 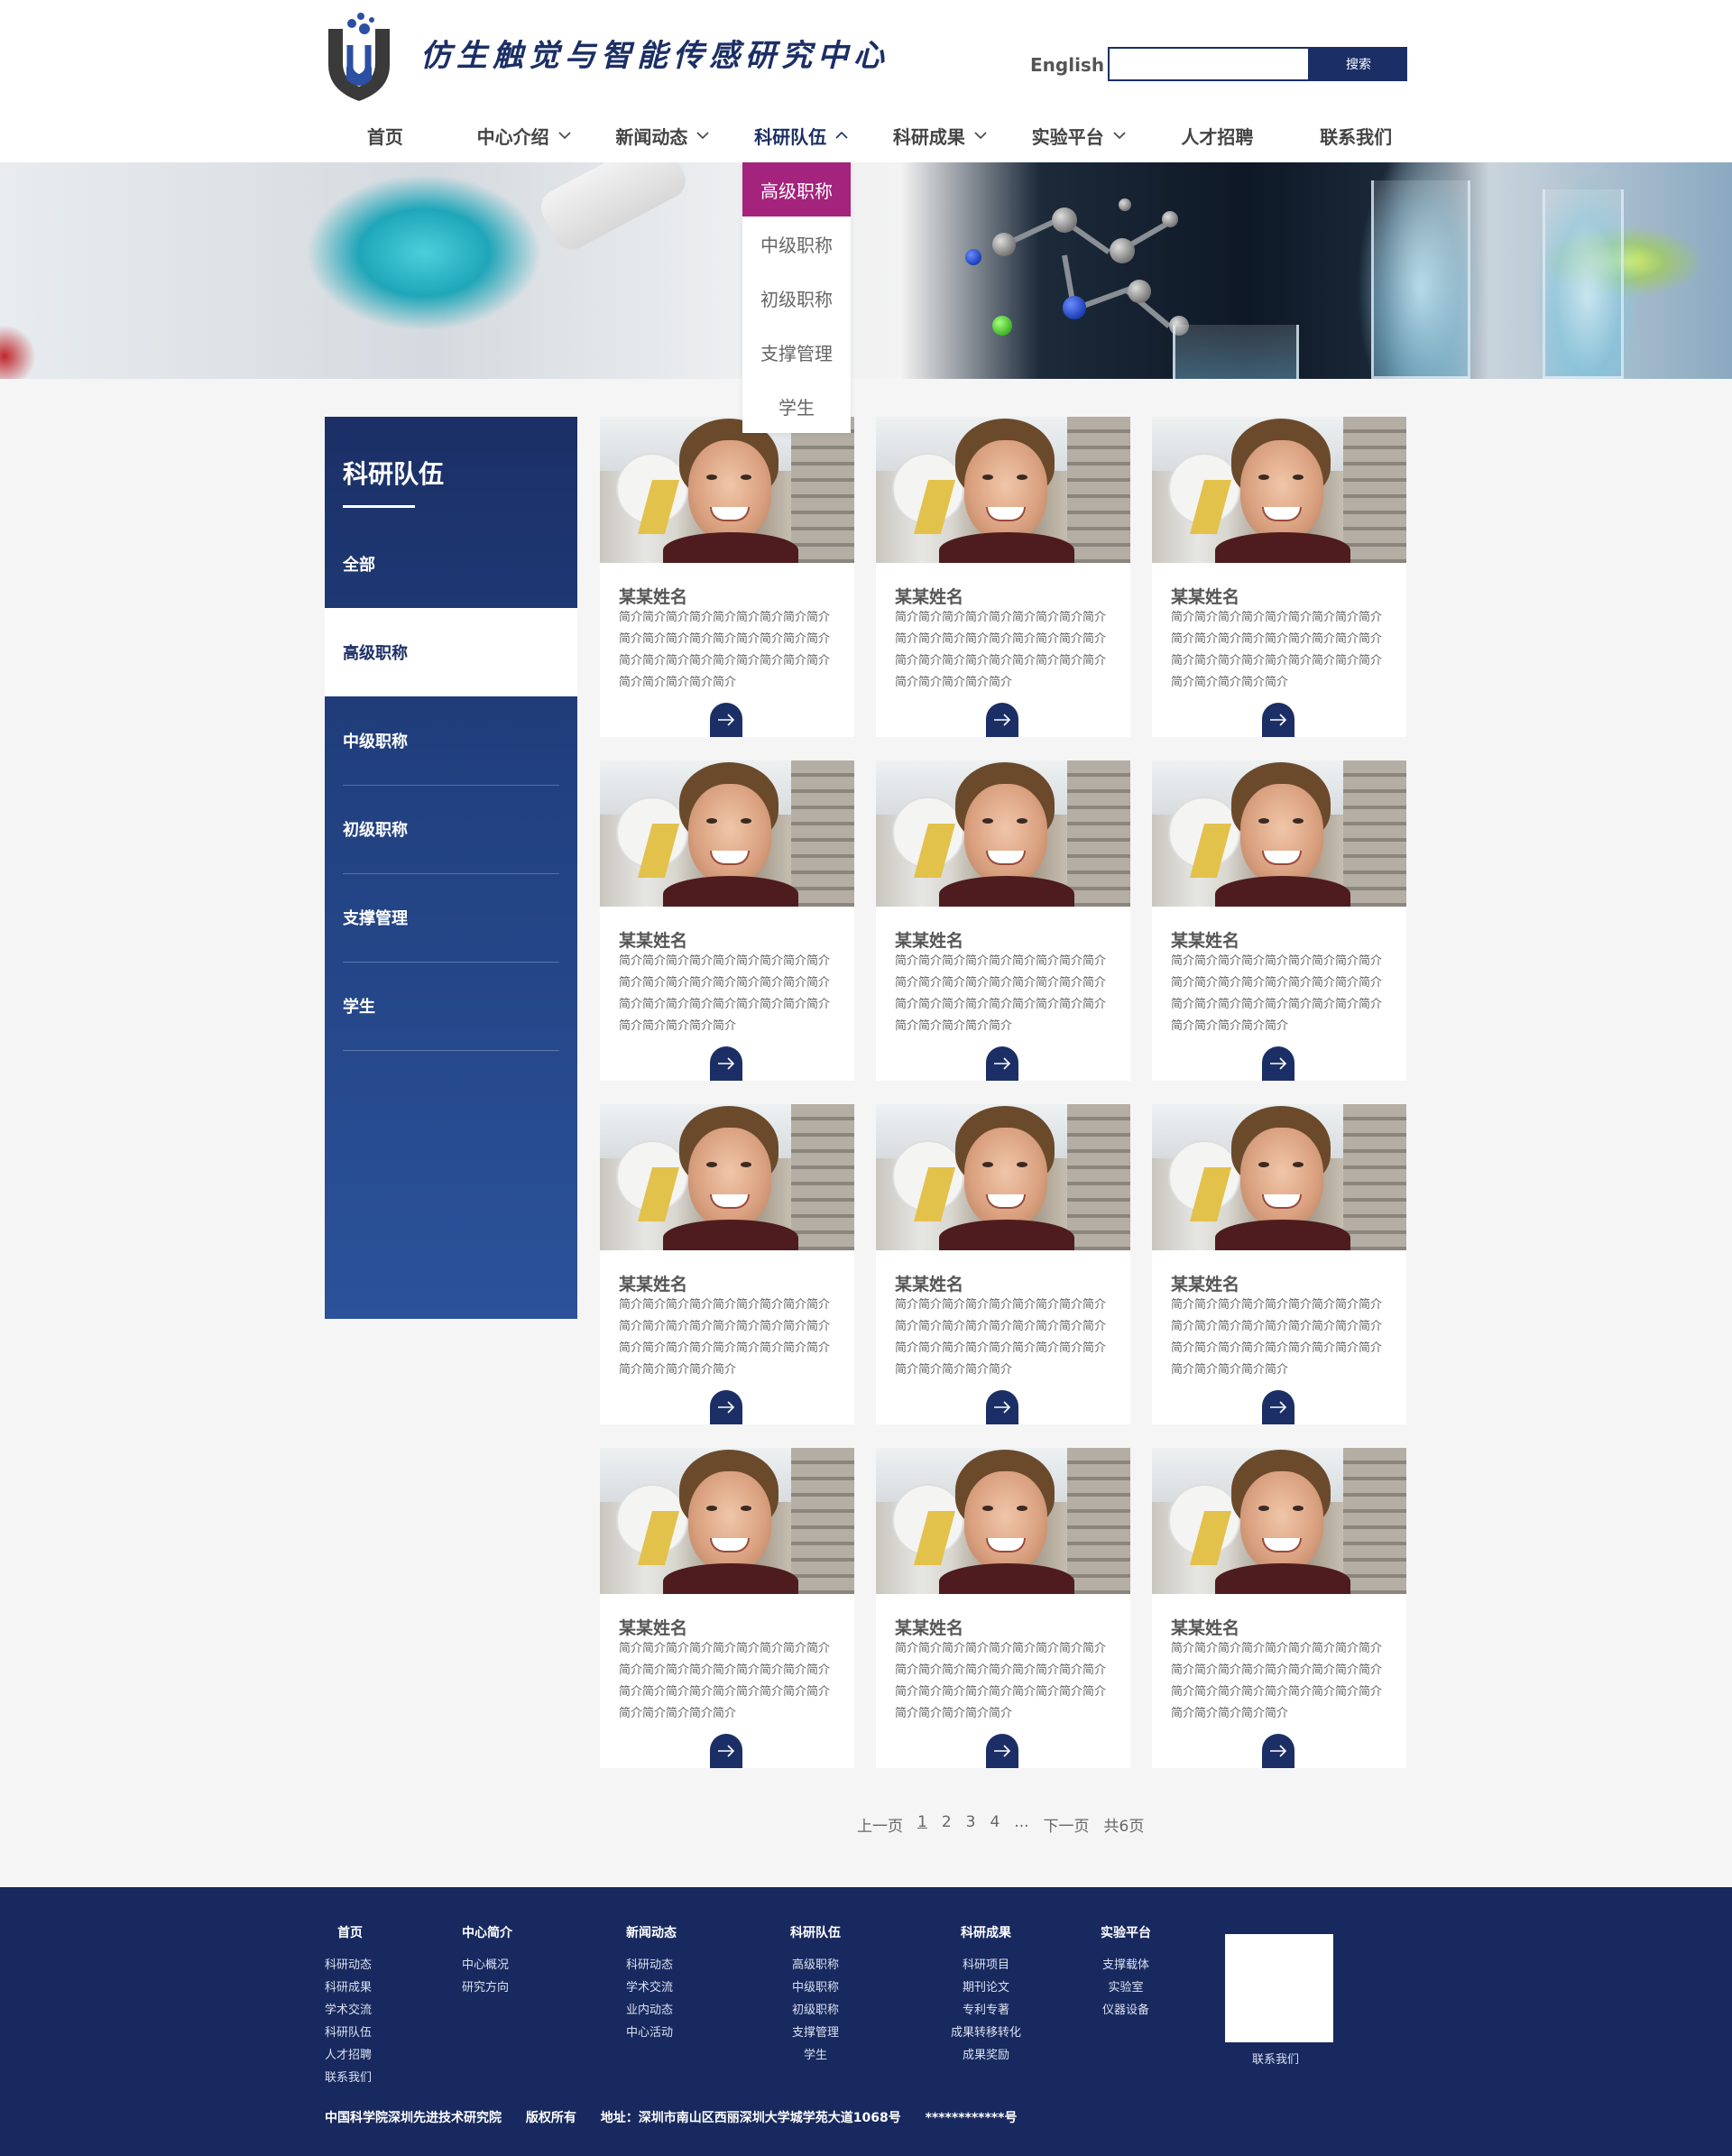 What do you see at coordinates (815, 1932) in the screenshot?
I see `footer-column-title: 科研队伍` at bounding box center [815, 1932].